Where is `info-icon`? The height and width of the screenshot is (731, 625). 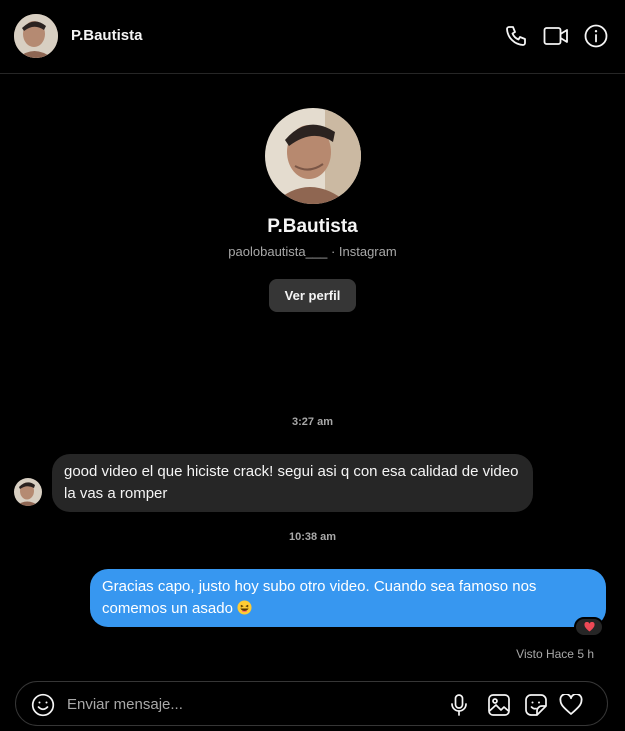 info-icon is located at coordinates (596, 36).